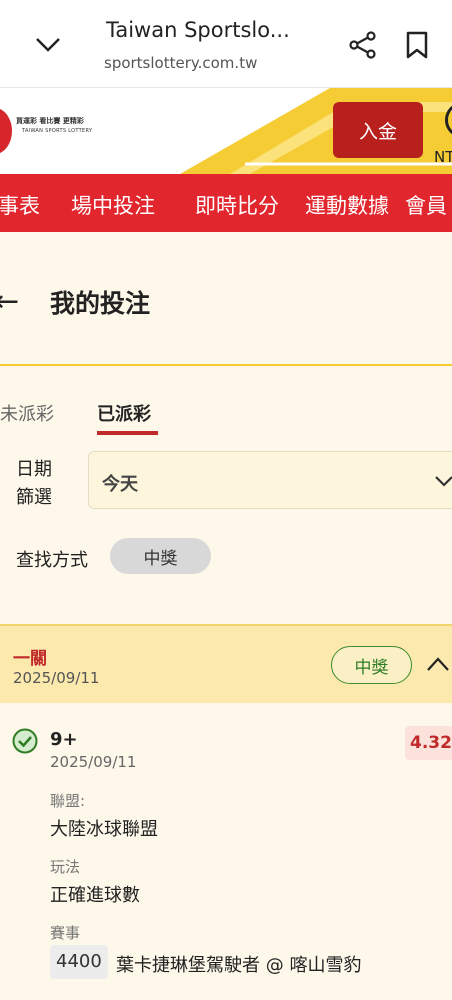  What do you see at coordinates (52, 560) in the screenshot?
I see `find-method-label: 查找方式` at bounding box center [52, 560].